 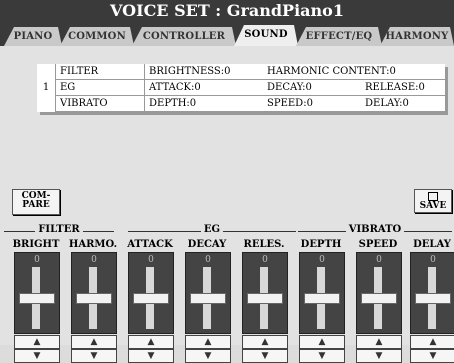 I want to click on slider-bright: 0, so click(x=37, y=293).